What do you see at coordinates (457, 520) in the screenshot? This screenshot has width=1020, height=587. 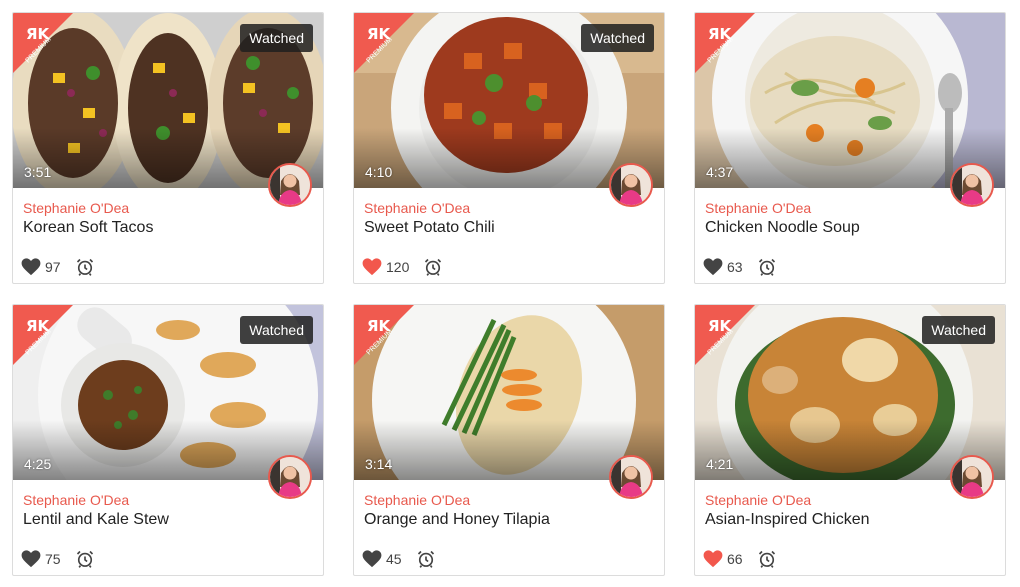 I see `video-title: Orange and Honey Tilapia` at bounding box center [457, 520].